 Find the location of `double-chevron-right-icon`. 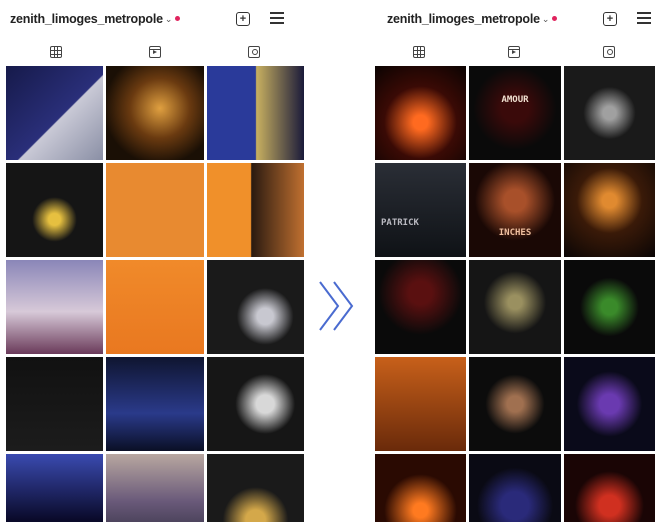

double-chevron-right-icon is located at coordinates (336, 306).